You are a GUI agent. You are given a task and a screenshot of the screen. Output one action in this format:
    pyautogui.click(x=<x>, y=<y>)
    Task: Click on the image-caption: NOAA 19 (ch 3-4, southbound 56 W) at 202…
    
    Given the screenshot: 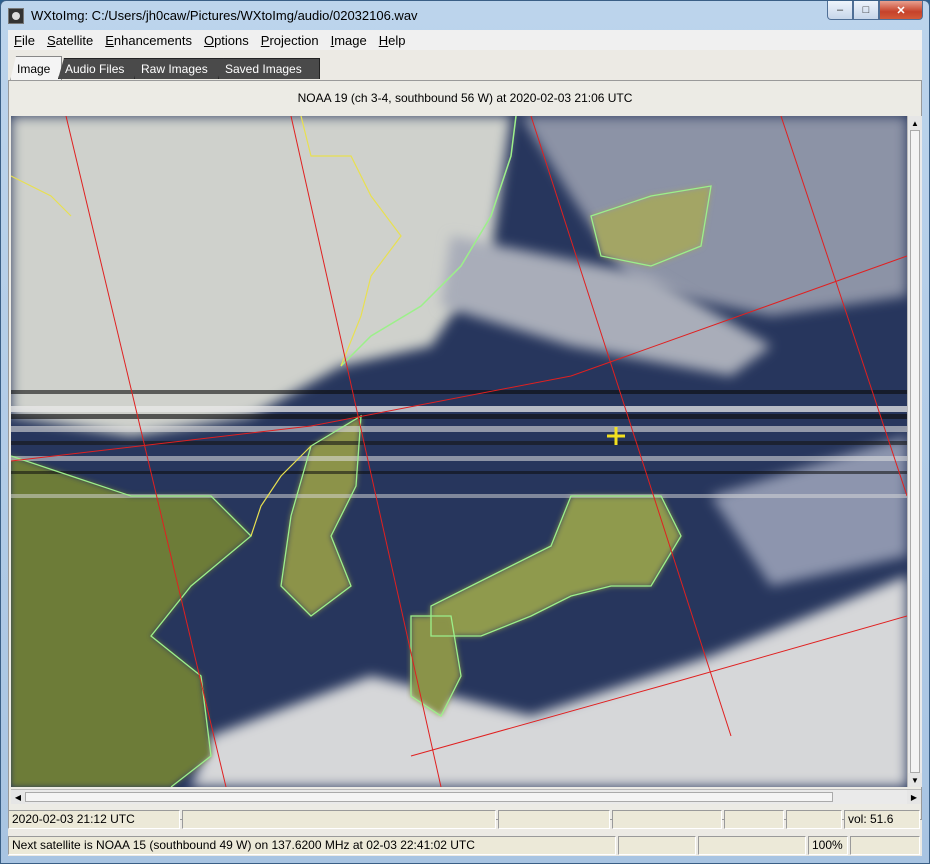 What is the action you would take?
    pyautogui.click(x=465, y=98)
    